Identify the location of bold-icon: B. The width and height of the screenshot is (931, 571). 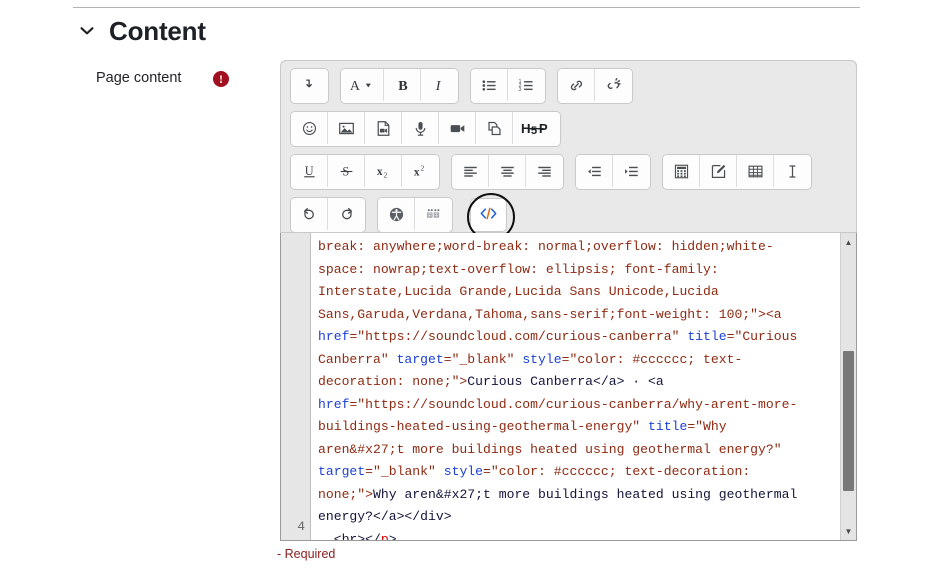
(402, 85).